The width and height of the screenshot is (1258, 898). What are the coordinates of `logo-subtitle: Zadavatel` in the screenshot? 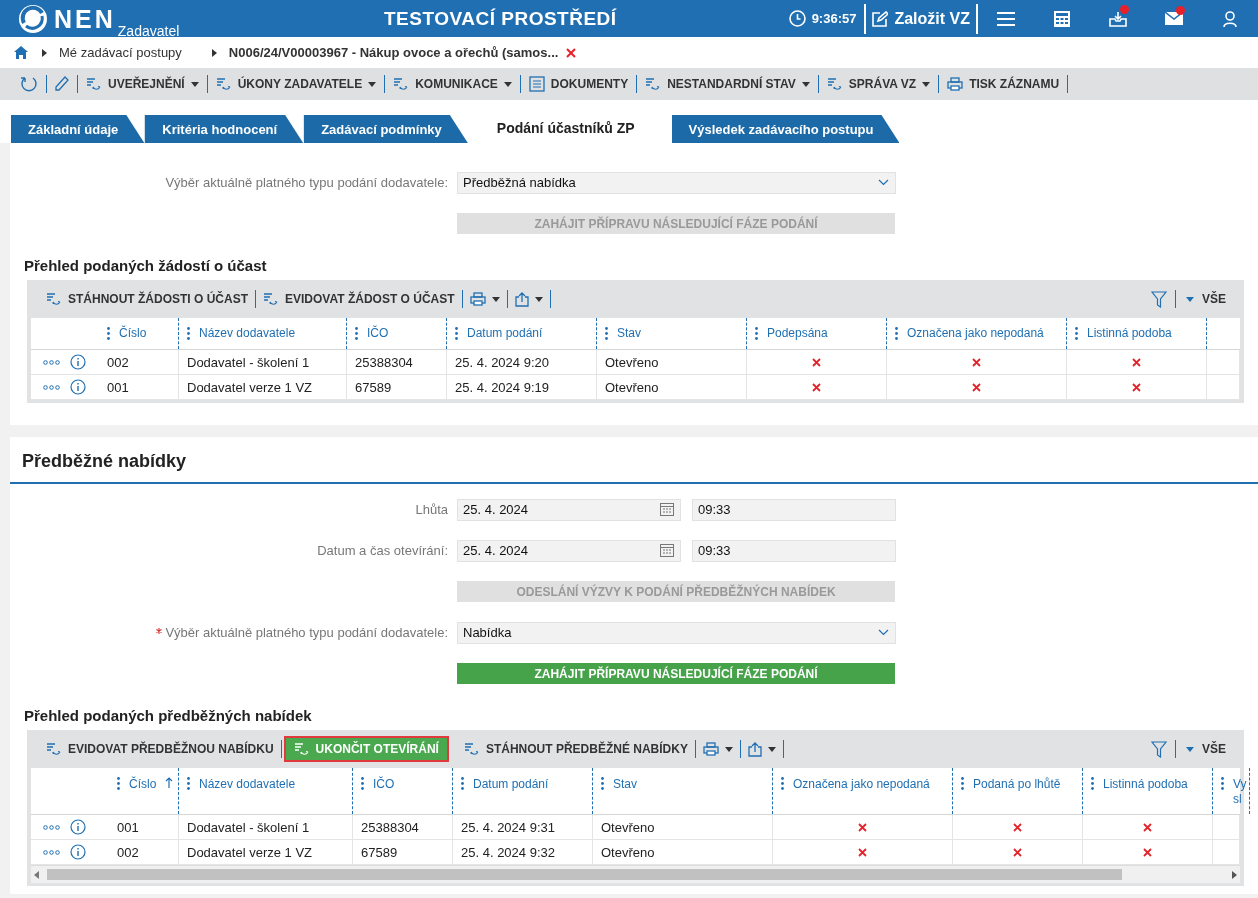 It's located at (148, 30).